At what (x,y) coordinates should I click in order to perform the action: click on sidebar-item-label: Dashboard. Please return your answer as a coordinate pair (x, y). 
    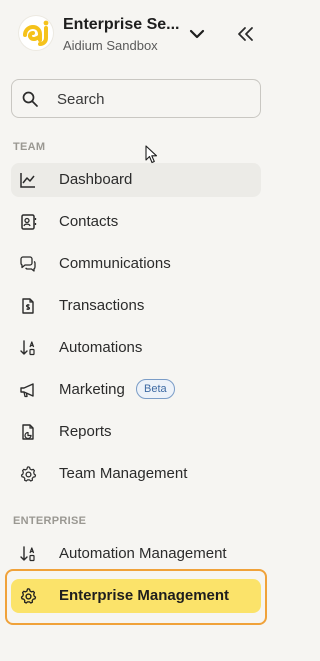
    Looking at the image, I should click on (96, 179).